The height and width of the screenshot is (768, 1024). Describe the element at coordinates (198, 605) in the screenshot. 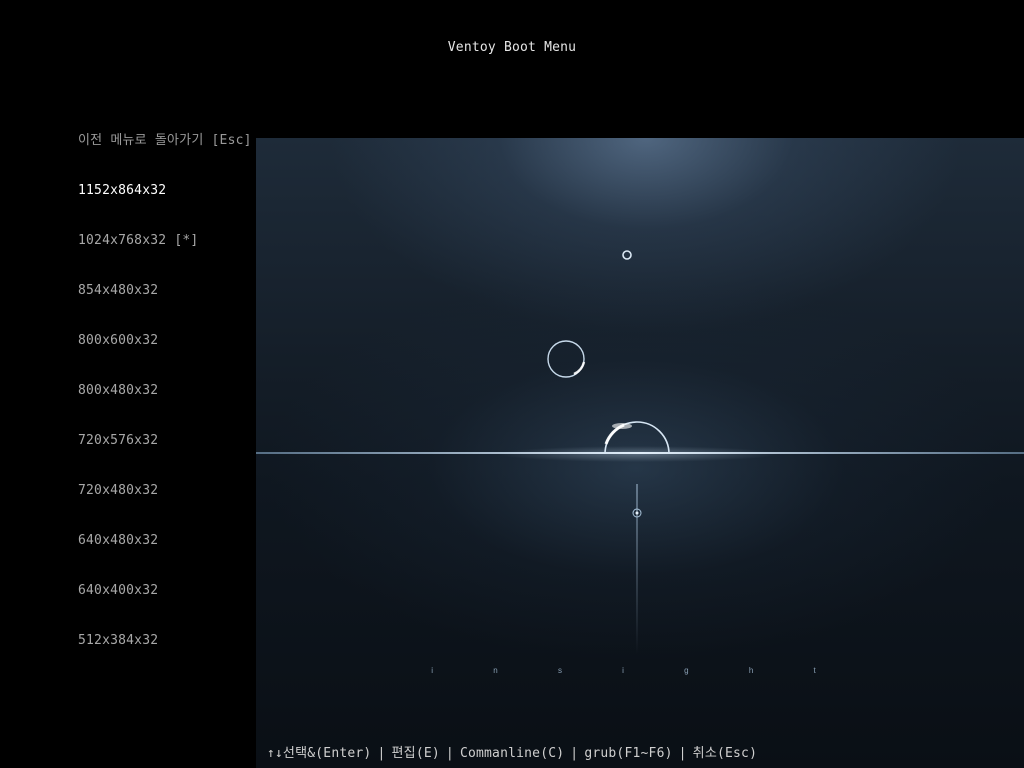

I see `menu-item-640x400: 640x400x32` at that location.